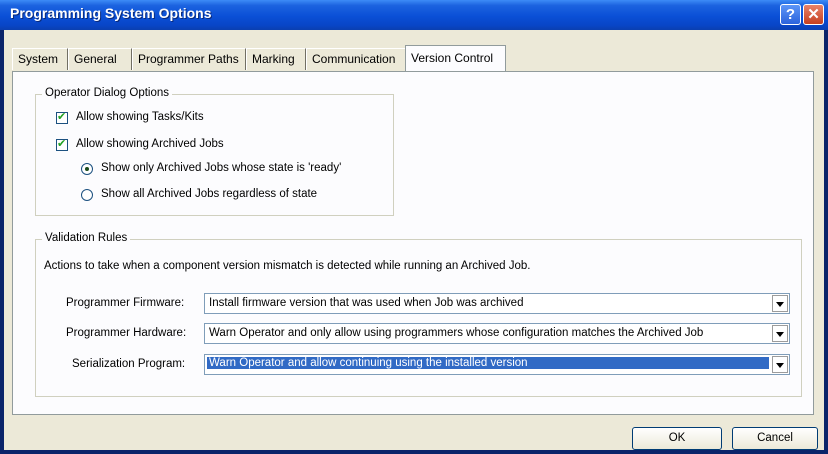 The height and width of the screenshot is (454, 828). I want to click on help-icon: ?, so click(790, 14).